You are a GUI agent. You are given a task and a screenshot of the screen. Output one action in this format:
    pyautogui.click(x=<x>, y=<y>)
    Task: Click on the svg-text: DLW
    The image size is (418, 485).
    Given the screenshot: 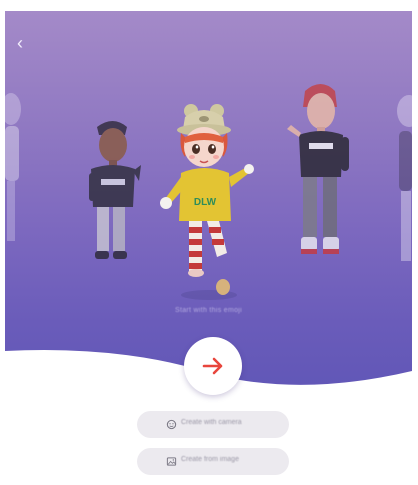 What is the action you would take?
    pyautogui.click(x=205, y=202)
    